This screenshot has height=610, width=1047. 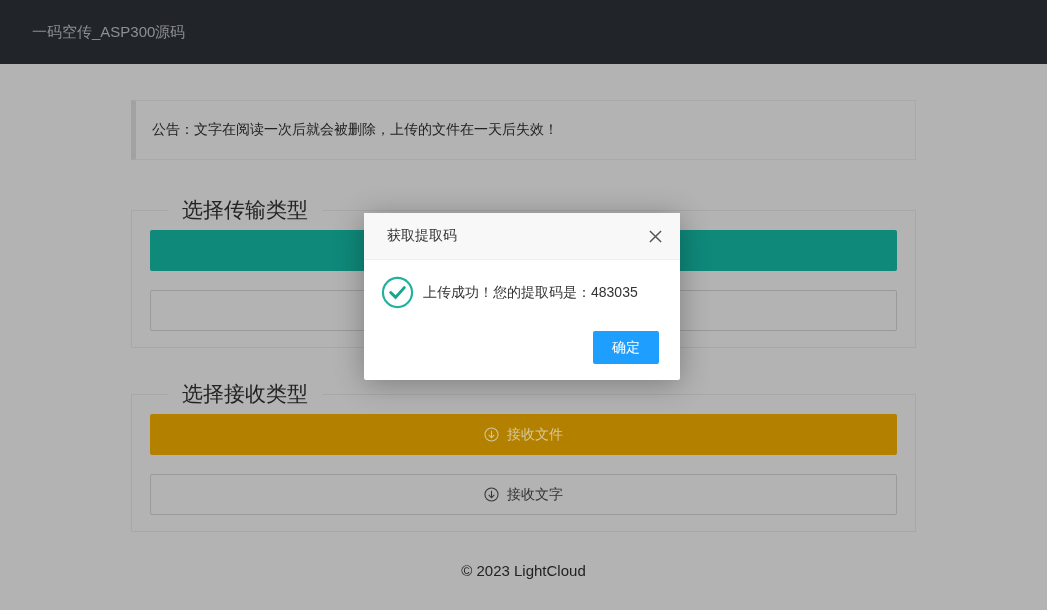 What do you see at coordinates (355, 130) in the screenshot?
I see `notice-text: 公告：文字在阅读一次后就会被删除，上传的文件在一天后失效！` at bounding box center [355, 130].